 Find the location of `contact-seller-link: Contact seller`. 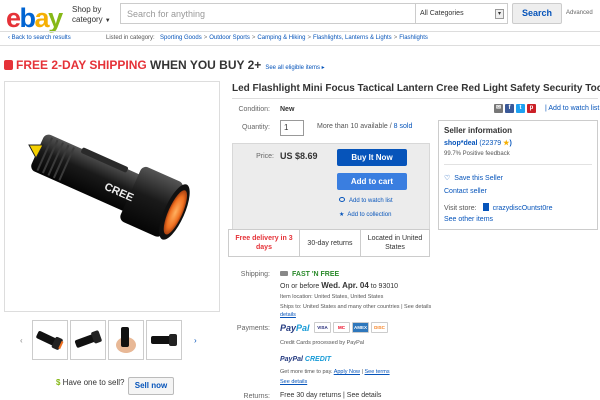

contact-seller-link: Contact seller is located at coordinates (465, 191).